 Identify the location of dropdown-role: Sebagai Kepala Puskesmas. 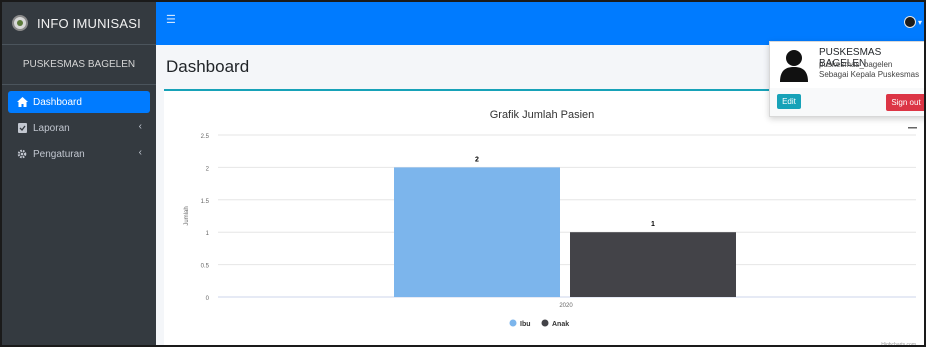
(869, 74).